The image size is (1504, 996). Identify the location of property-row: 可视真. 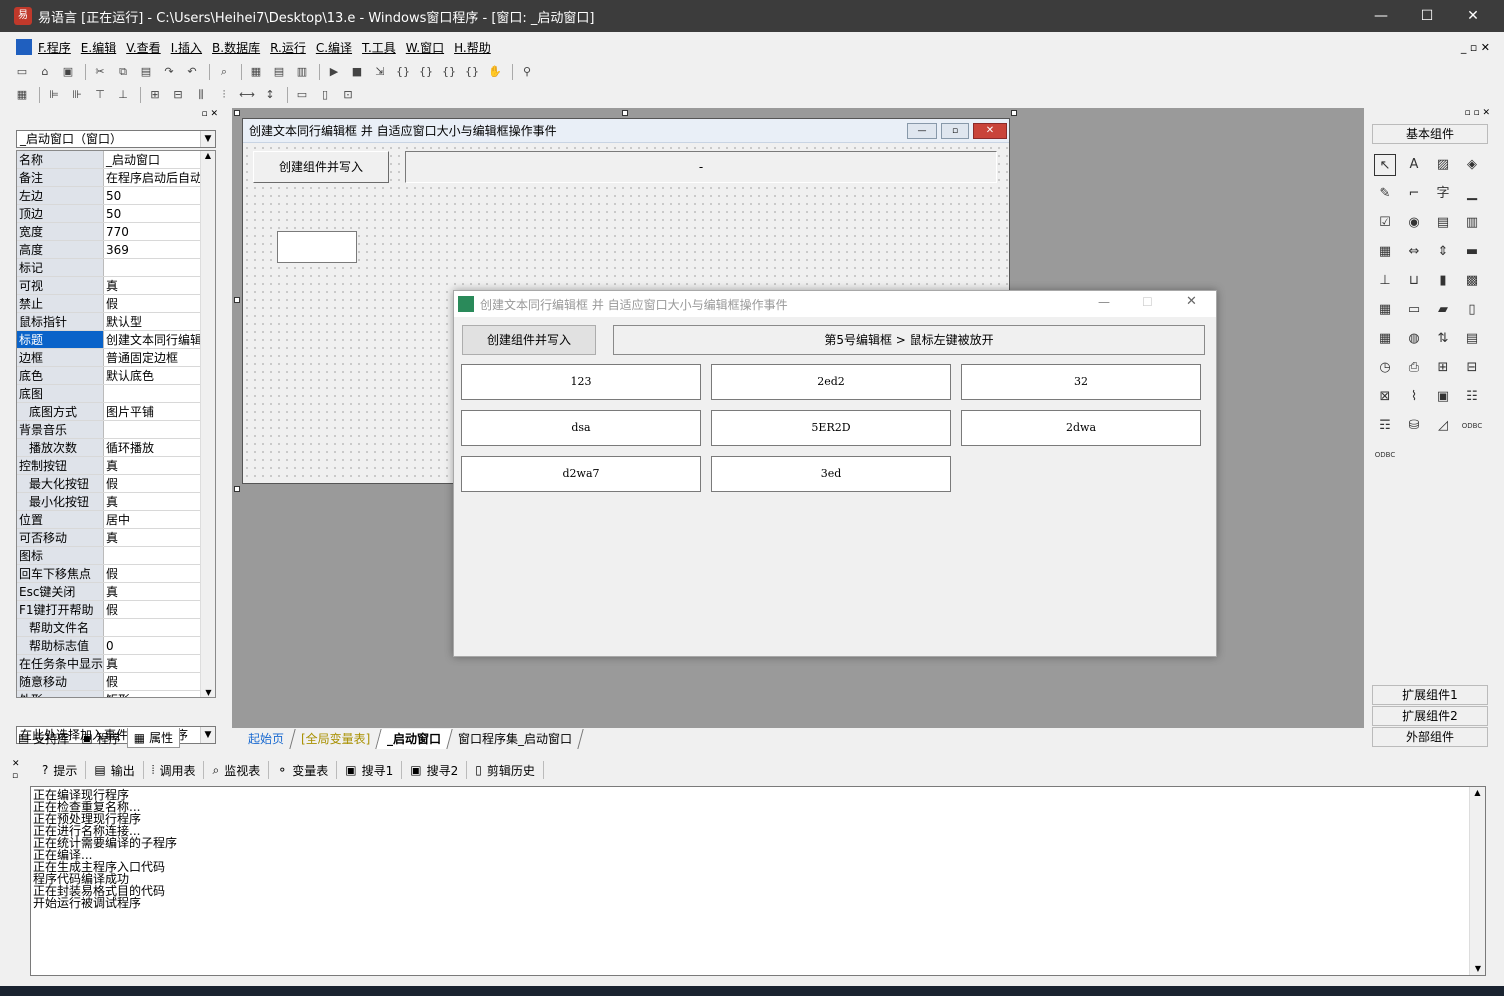
(110, 285).